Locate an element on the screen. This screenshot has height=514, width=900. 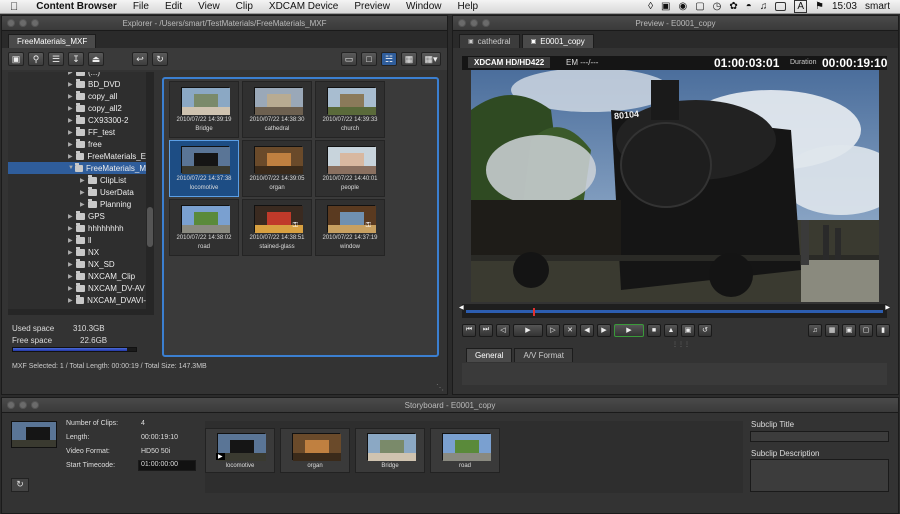
next-frame-icon: ▷ is located at coordinates (553, 330).